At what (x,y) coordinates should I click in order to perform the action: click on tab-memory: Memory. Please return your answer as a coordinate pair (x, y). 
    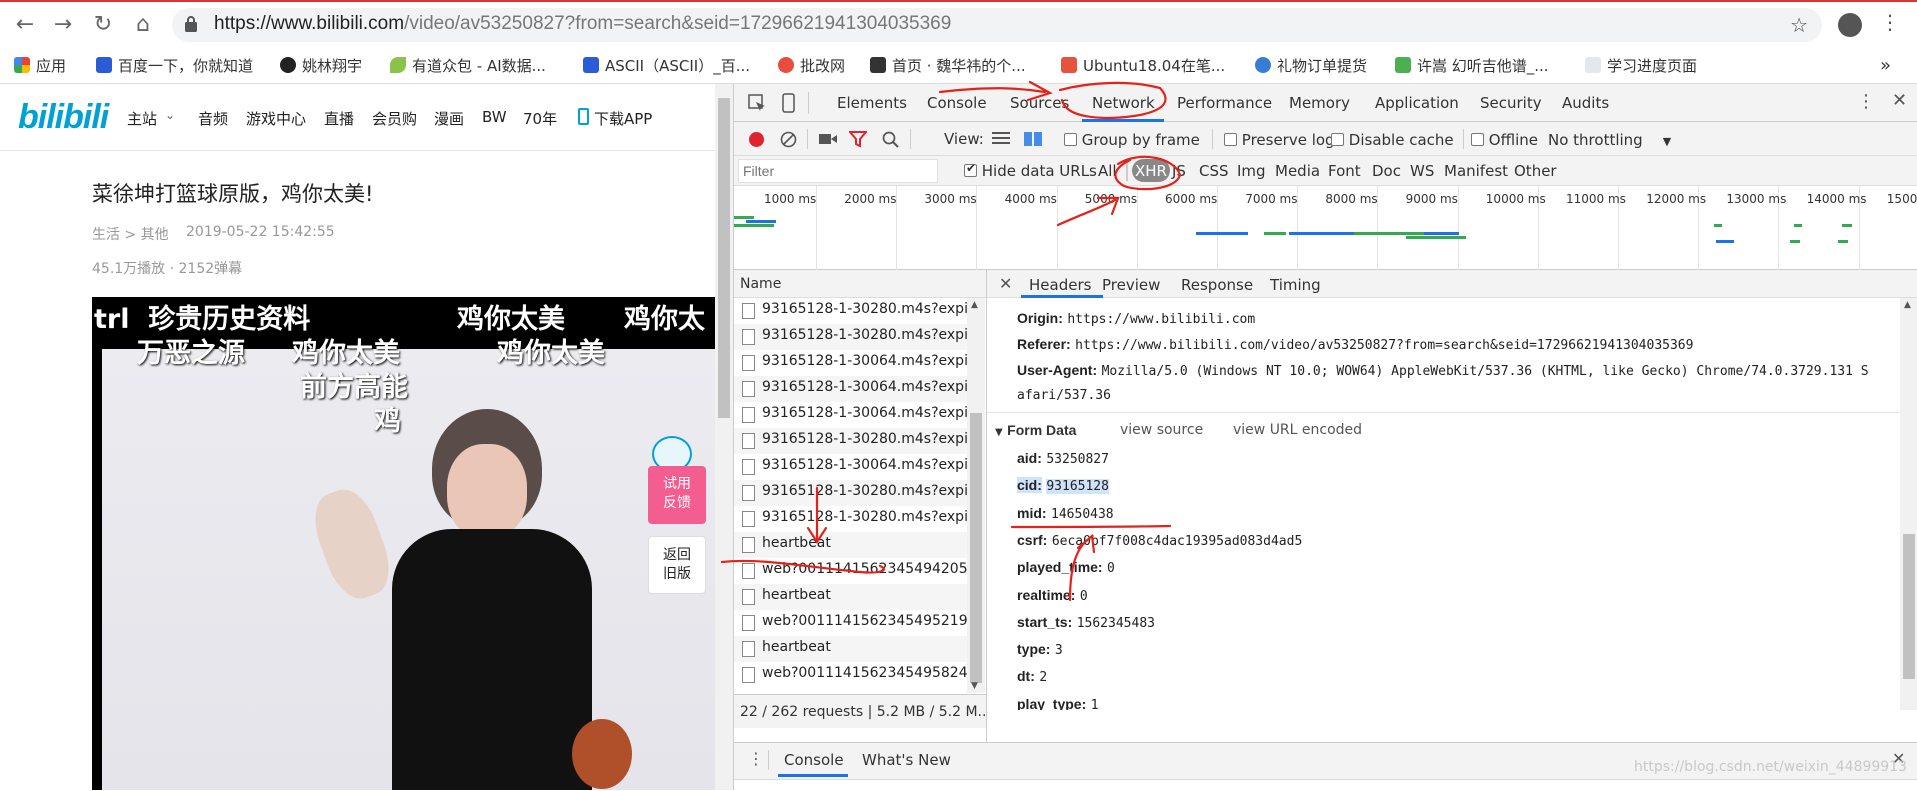
    Looking at the image, I should click on (1319, 103).